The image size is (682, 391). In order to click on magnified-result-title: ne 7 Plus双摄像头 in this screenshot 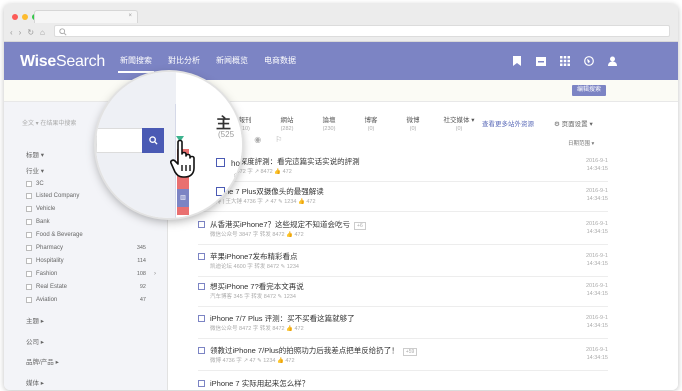, I will do `click(236, 192)`.